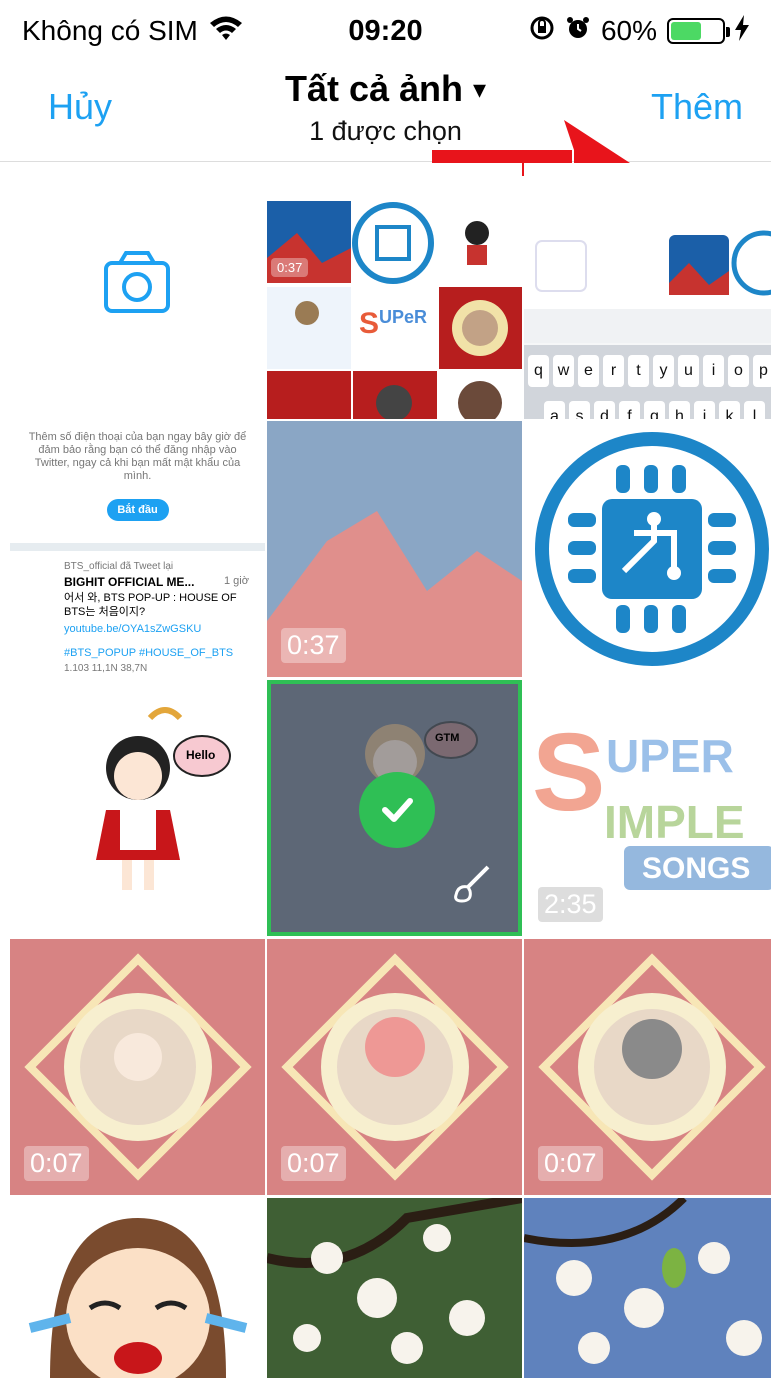 This screenshot has height=1378, width=771. What do you see at coordinates (754, 410) in the screenshot?
I see `keyboard-key: l` at bounding box center [754, 410].